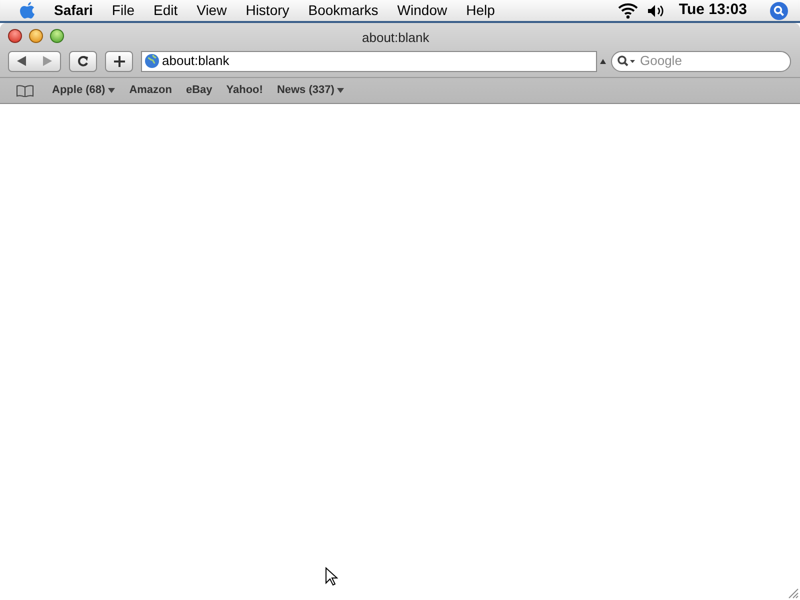 Image resolution: width=800 pixels, height=600 pixels. Describe the element at coordinates (199, 90) in the screenshot. I see `bookmark-link: eBay` at that location.